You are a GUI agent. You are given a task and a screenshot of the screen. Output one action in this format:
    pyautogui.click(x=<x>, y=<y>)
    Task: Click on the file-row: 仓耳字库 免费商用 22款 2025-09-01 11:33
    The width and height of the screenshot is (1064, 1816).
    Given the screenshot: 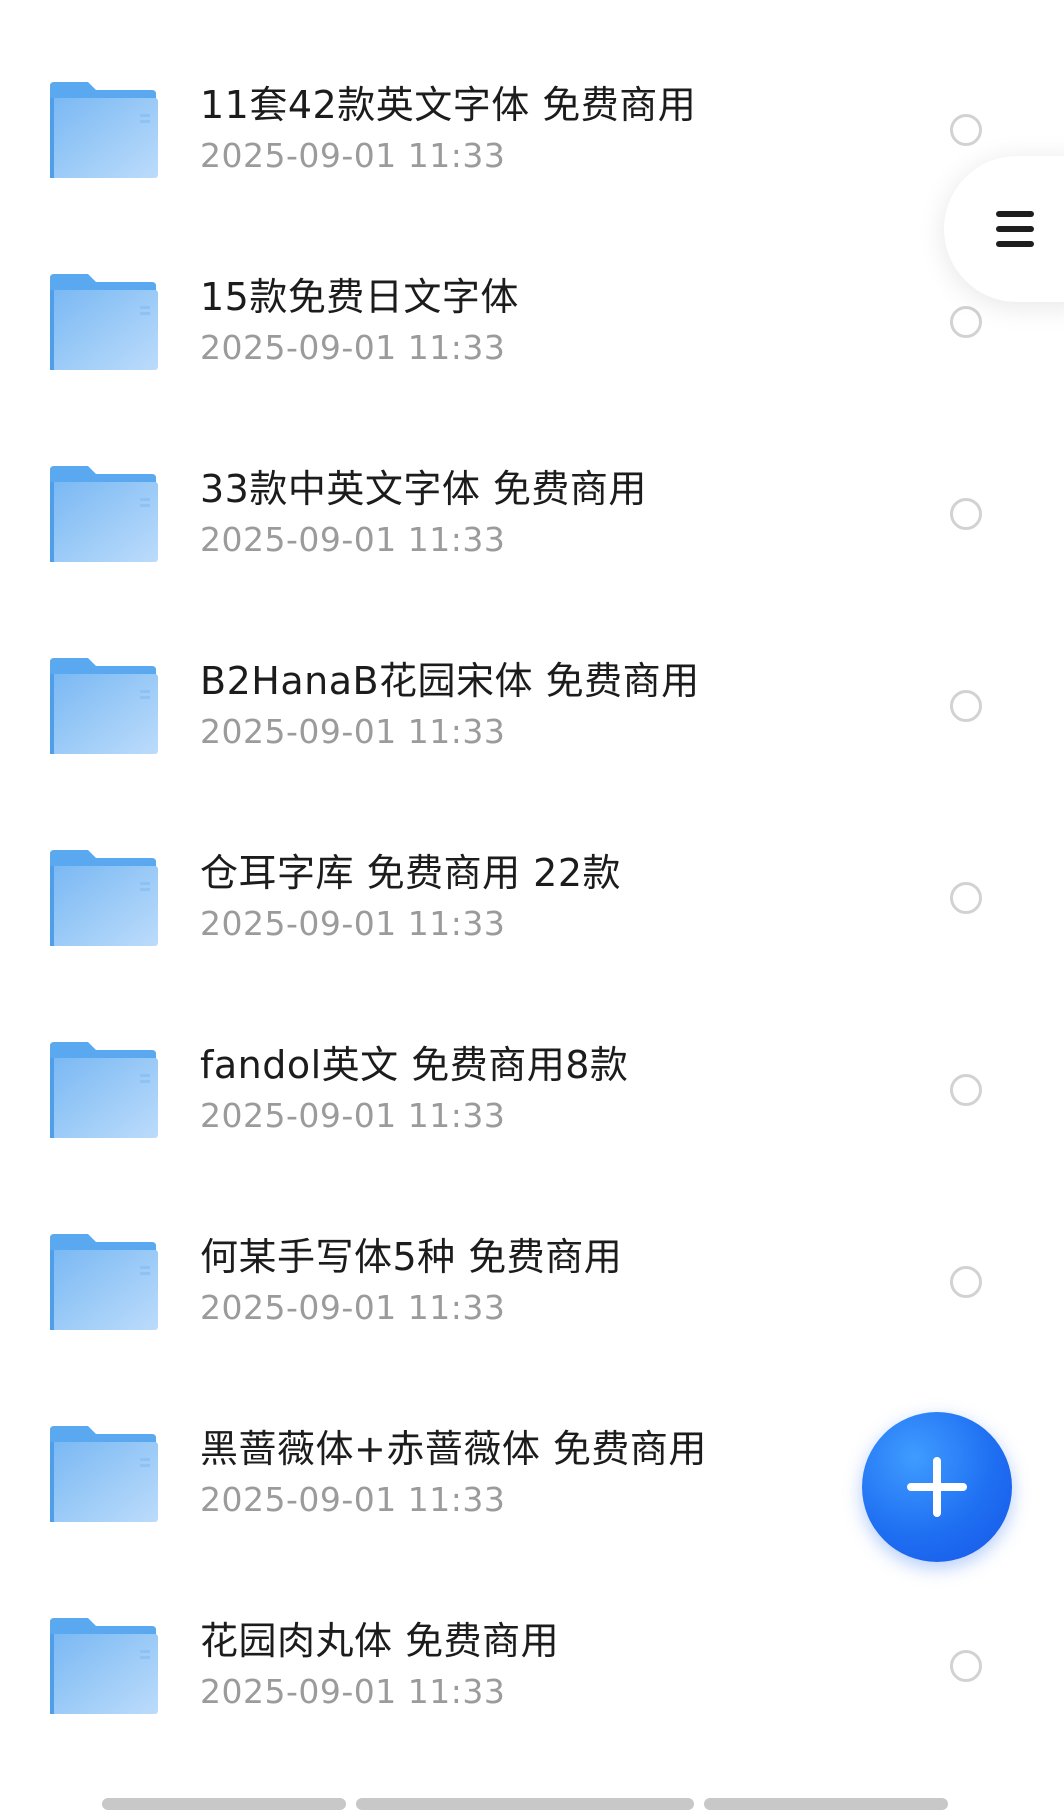 What is the action you would take?
    pyautogui.click(x=532, y=902)
    